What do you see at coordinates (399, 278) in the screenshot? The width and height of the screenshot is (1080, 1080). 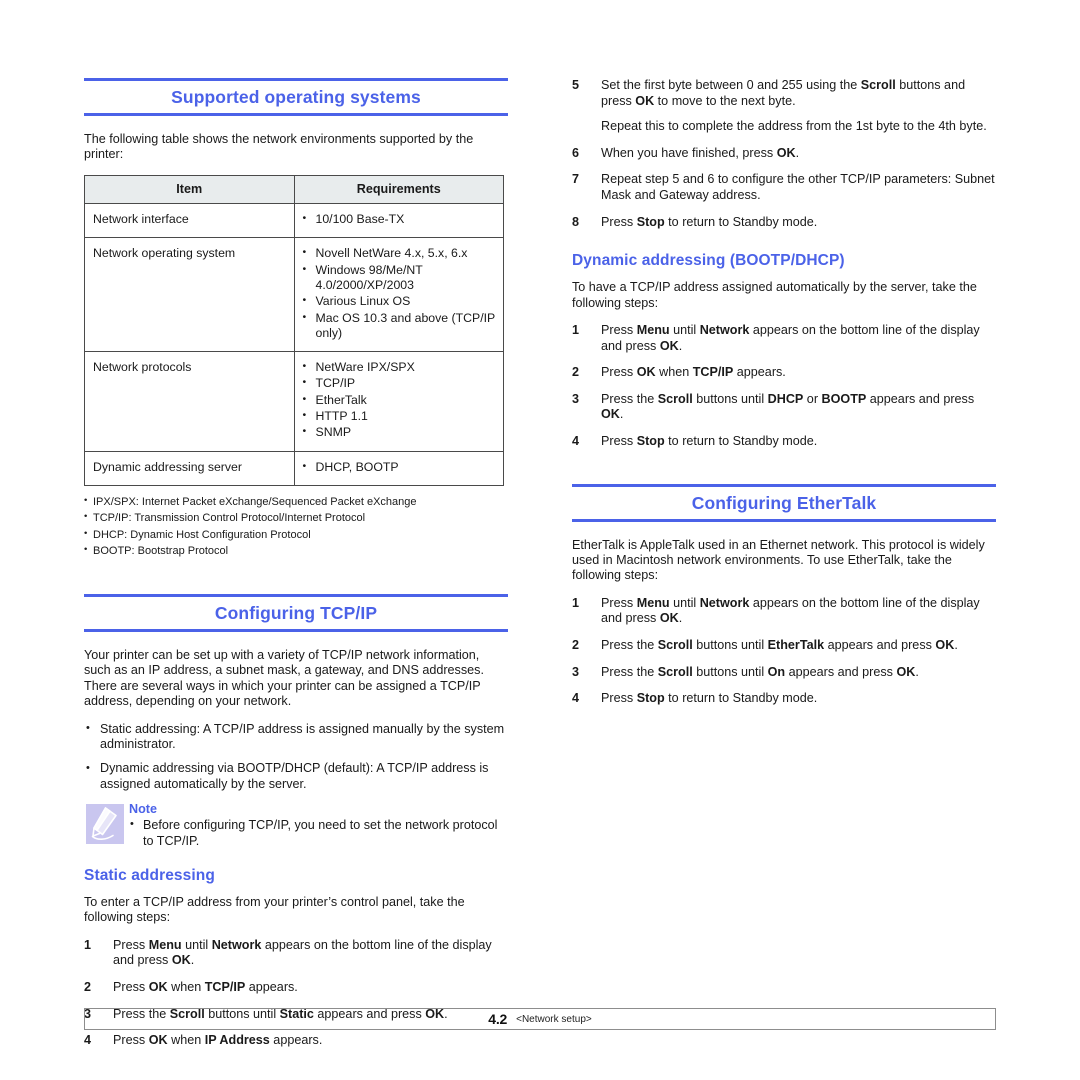 I see `list-item: Windows 98/Me/NT 4.0/2000/XP/2003` at bounding box center [399, 278].